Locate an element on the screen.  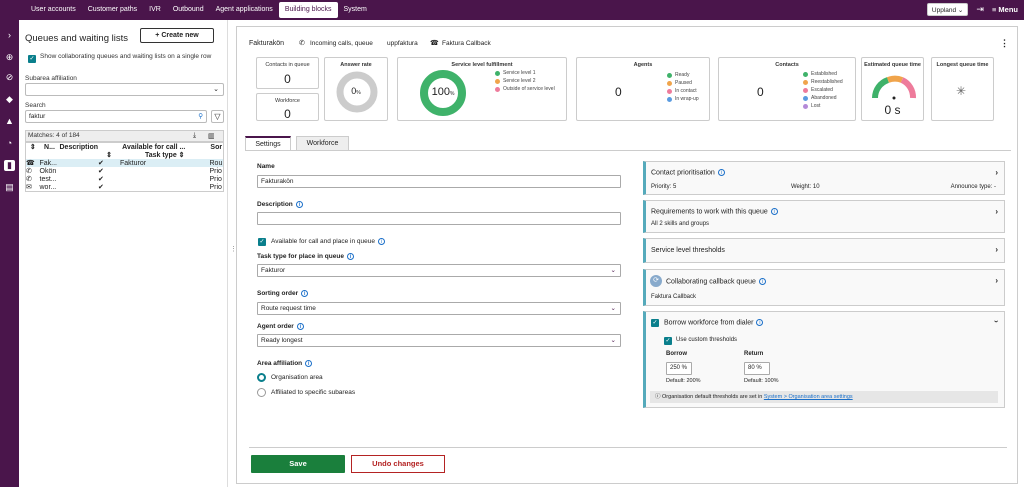
radio-org-area is located at coordinates (261, 377).